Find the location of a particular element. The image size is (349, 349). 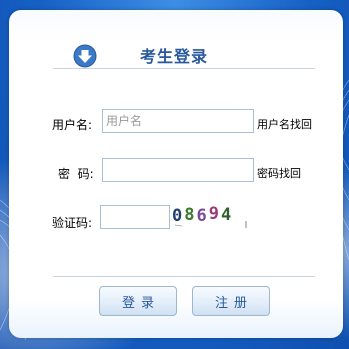

password-input is located at coordinates (178, 170).